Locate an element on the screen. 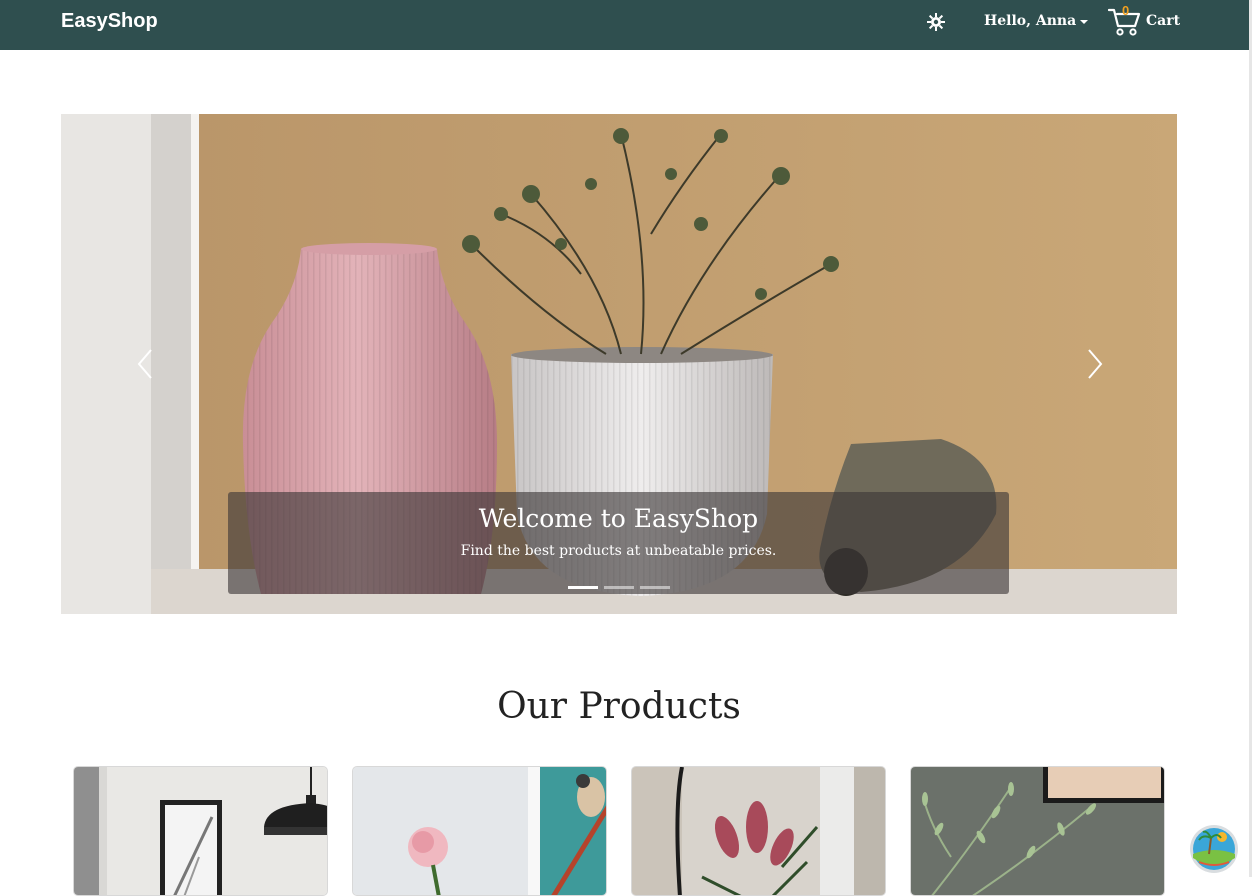 The image size is (1252, 896). cart-label: Cart is located at coordinates (1163, 21).